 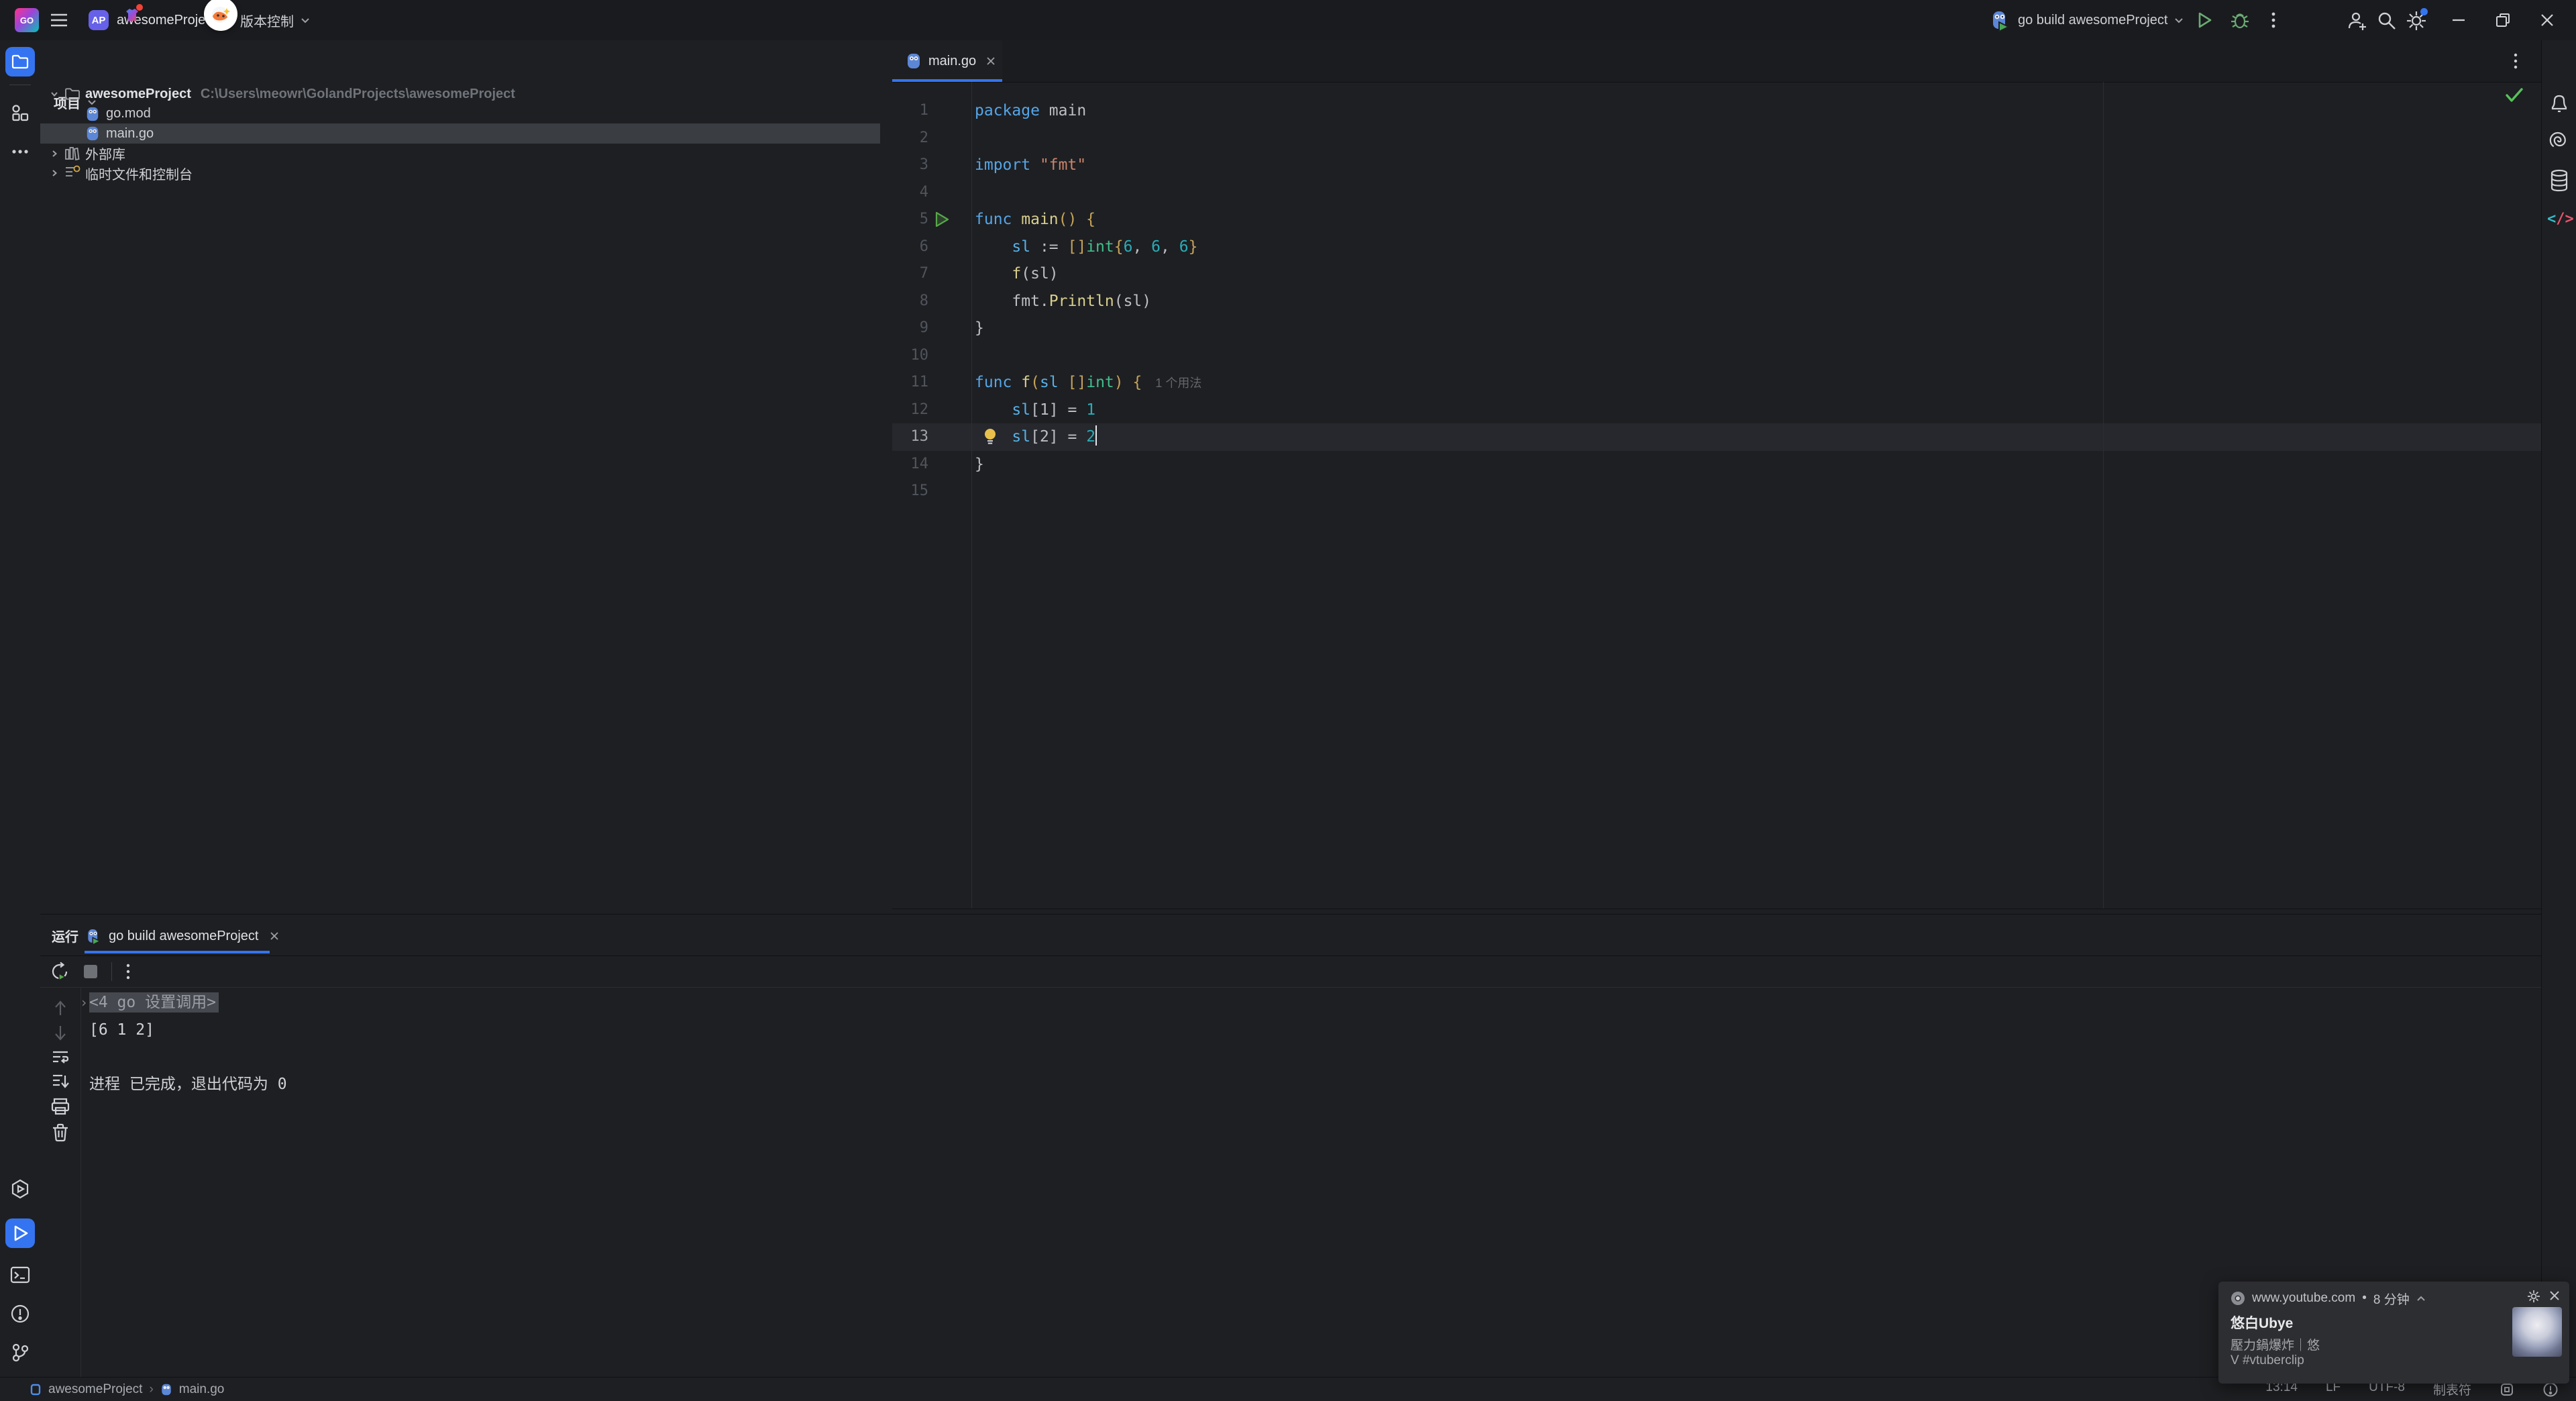 What do you see at coordinates (942, 219) in the screenshot?
I see `run-main-gutter-icon` at bounding box center [942, 219].